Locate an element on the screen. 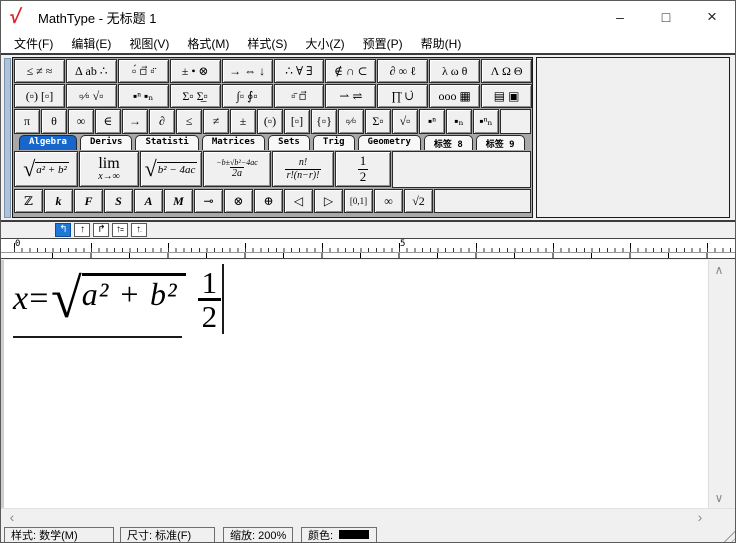  tab-9: 标签 9 is located at coordinates (500, 142).